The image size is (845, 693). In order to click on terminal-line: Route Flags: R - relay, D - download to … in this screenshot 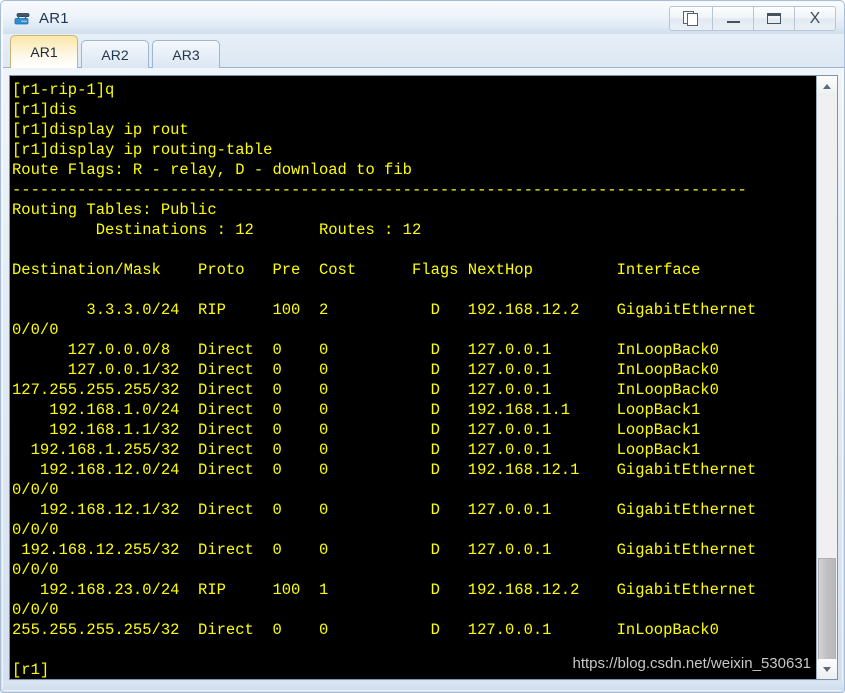, I will do `click(212, 170)`.